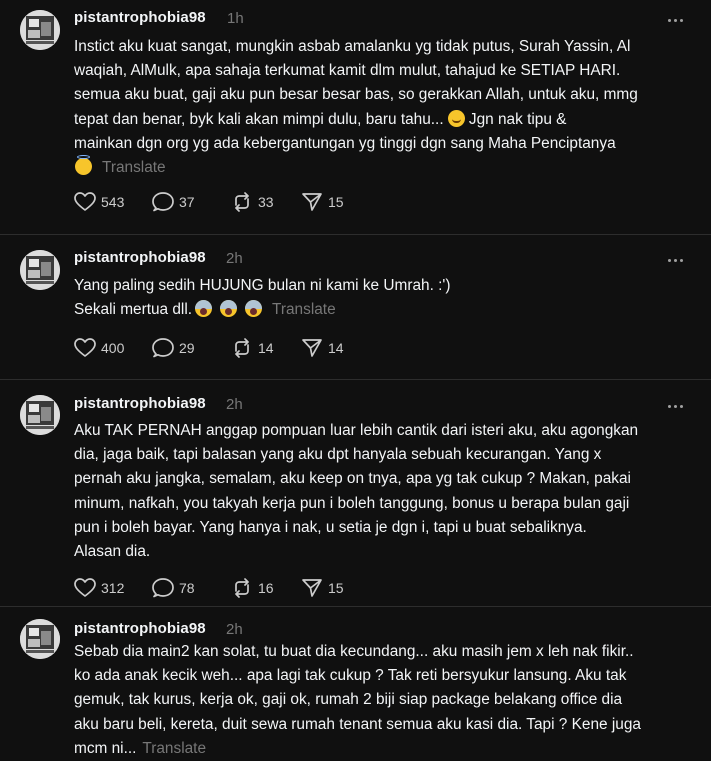 Image resolution: width=711 pixels, height=761 pixels. I want to click on repost-count: 16, so click(266, 588).